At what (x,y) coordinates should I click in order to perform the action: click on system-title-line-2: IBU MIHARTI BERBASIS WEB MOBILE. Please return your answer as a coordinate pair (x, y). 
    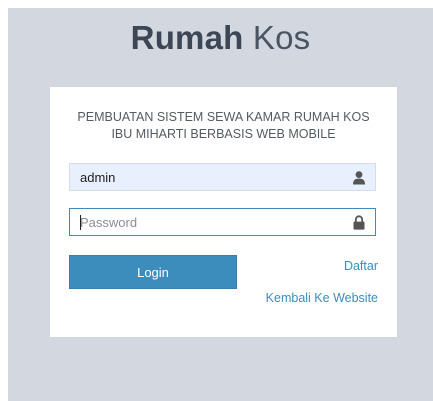
    Looking at the image, I should click on (223, 134).